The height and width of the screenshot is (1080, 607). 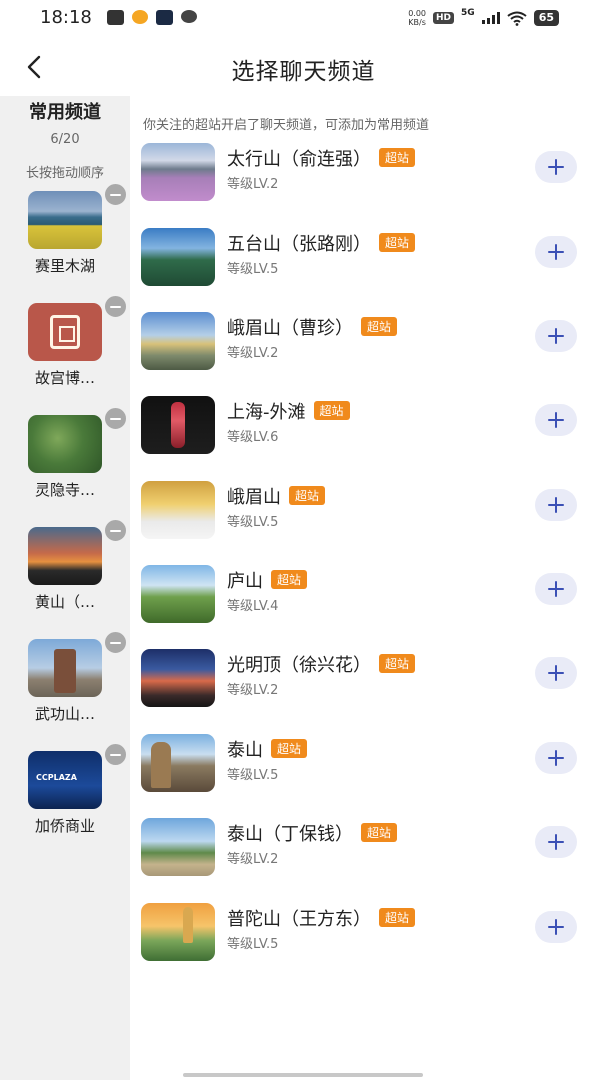 I want to click on chat-notification-icon, so click(x=189, y=16).